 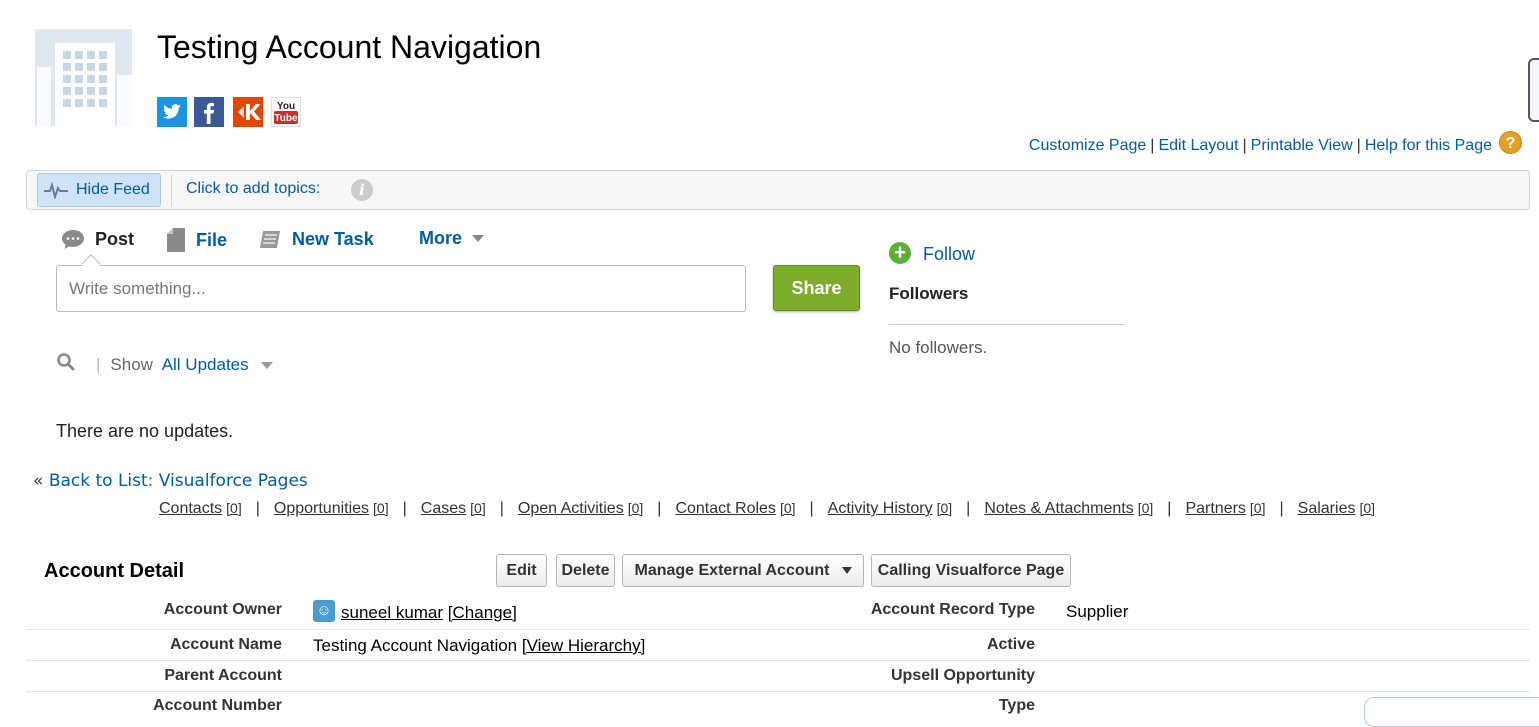 What do you see at coordinates (270, 239) in the screenshot?
I see `task-icon` at bounding box center [270, 239].